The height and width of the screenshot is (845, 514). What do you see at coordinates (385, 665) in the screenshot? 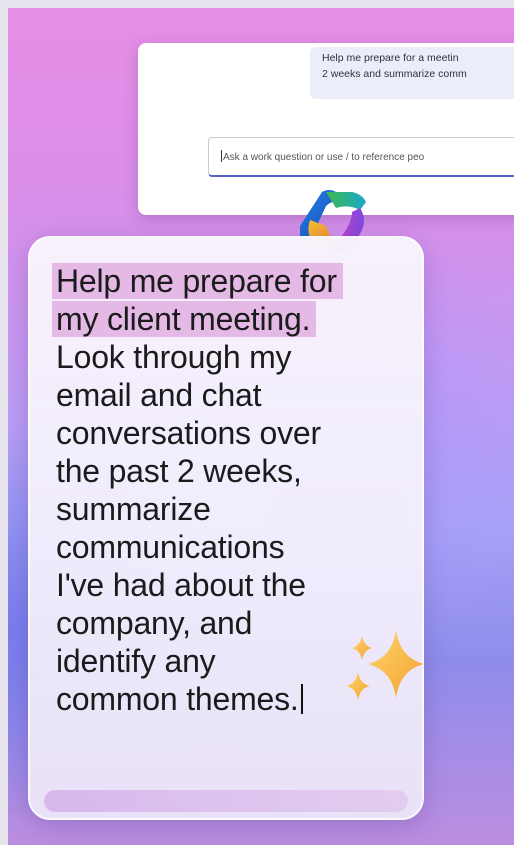
I see `sparkle-icon` at bounding box center [385, 665].